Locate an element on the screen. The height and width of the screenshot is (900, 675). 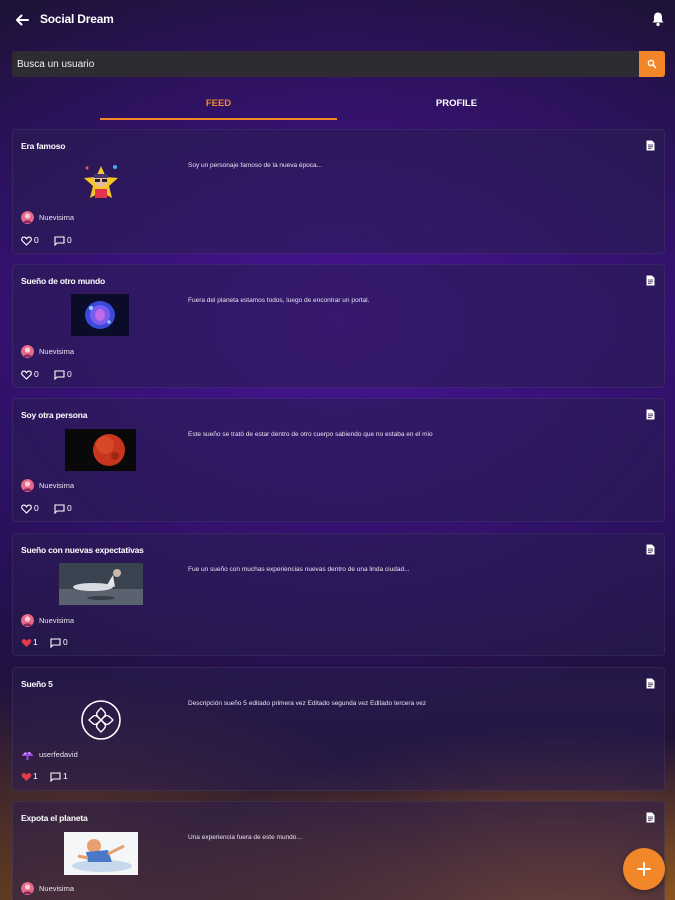
search-button is located at coordinates (652, 64).